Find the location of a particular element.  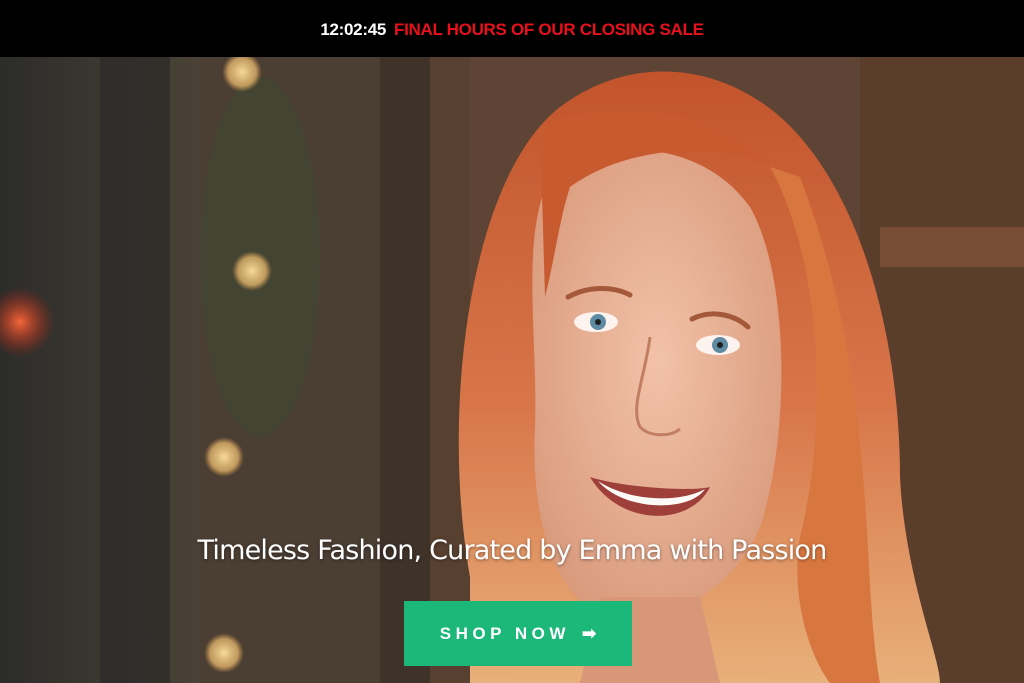

announcement-bar: 12:02:45 FINAL HOURS OF OUR CLOSING SALE is located at coordinates (512, 28).